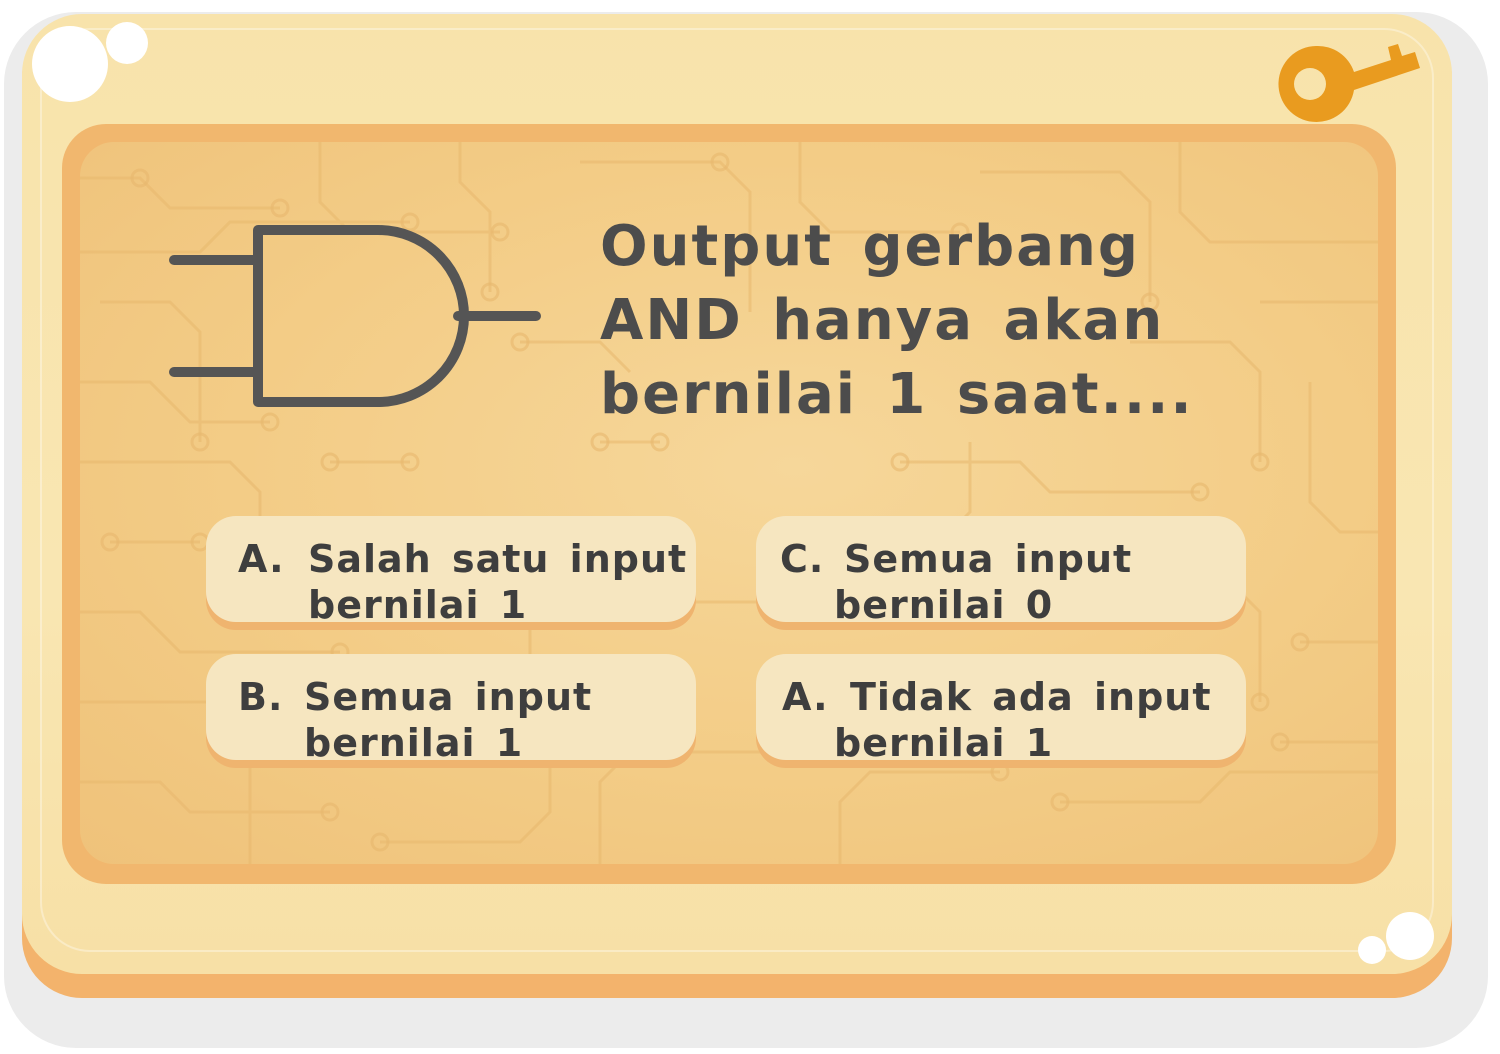 Image resolution: width=1500 pixels, height=1054 pixels. I want to click on answer-option-c: C. Semua input bernilai 0, so click(1001, 571).